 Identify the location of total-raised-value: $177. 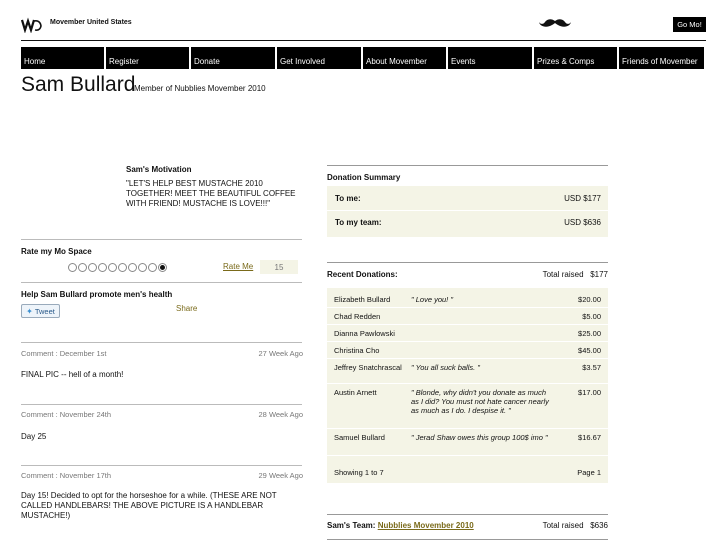
(599, 274).